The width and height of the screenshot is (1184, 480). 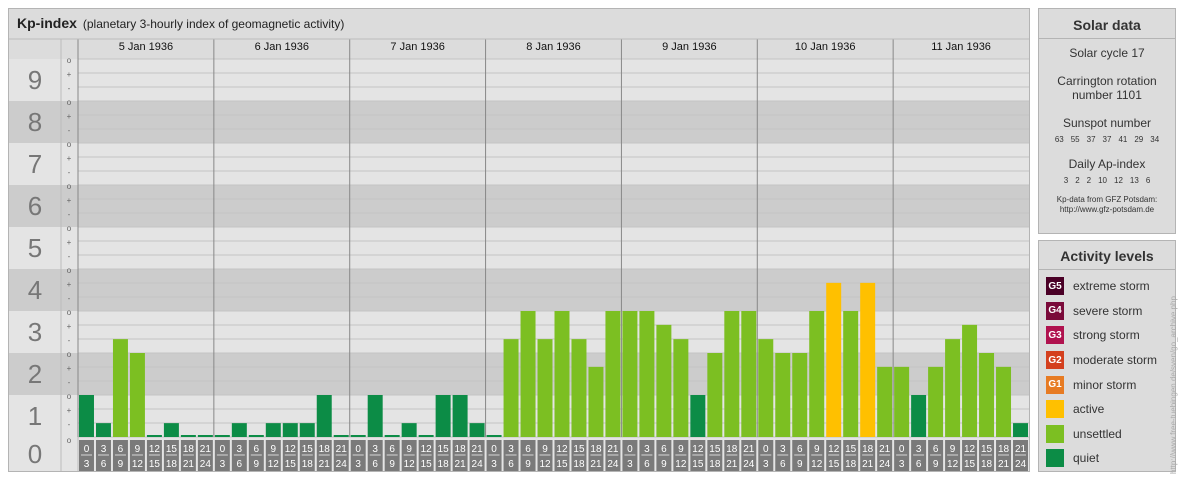 What do you see at coordinates (1139, 139) in the screenshot?
I see `sunspot-value: 29` at bounding box center [1139, 139].